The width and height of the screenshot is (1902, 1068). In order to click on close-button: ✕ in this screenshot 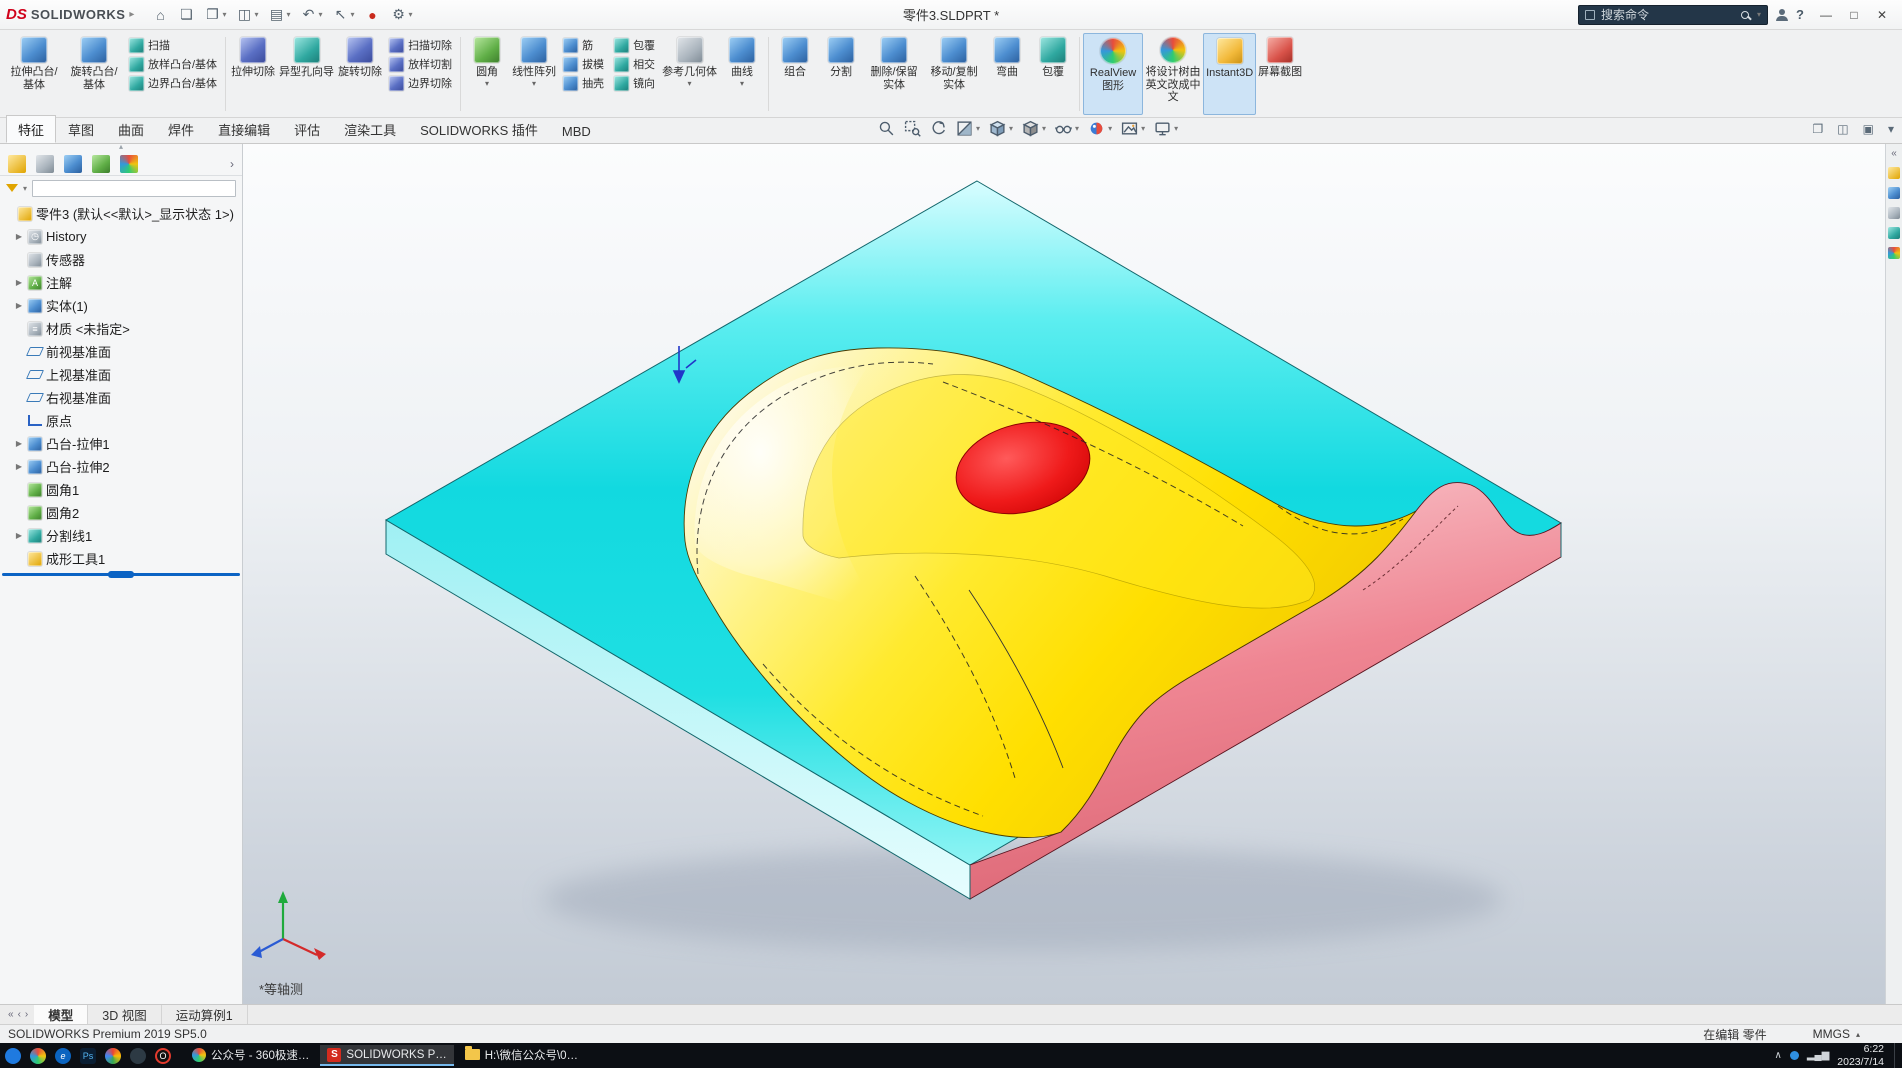, I will do `click(1882, 15)`.